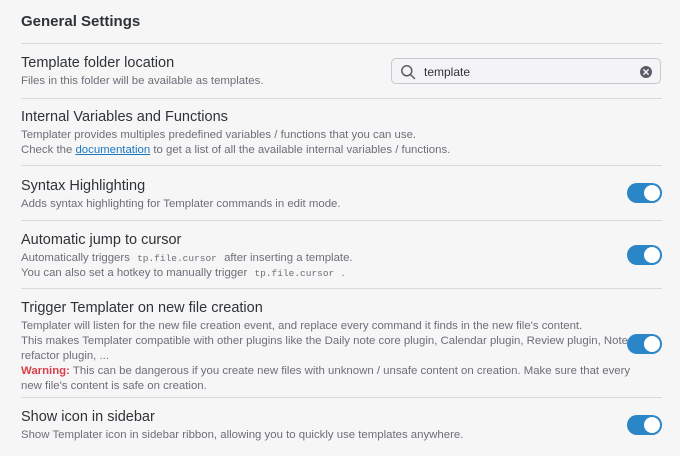  Describe the element at coordinates (98, 63) in the screenshot. I see `template-folder-name: Template folder location` at that location.